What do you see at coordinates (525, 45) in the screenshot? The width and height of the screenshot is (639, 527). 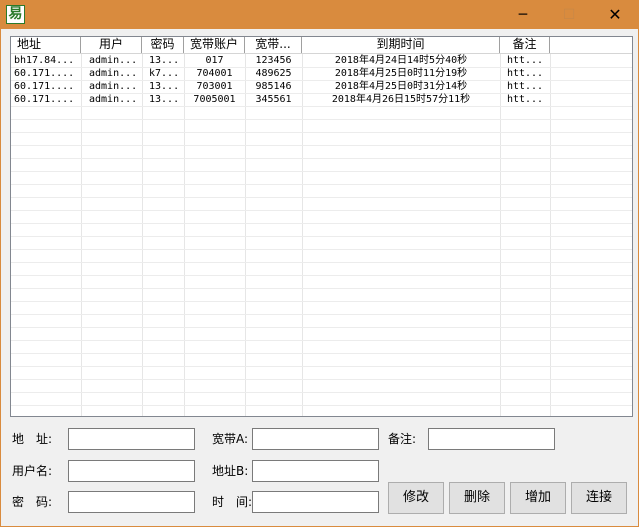 I see `column-header-remark: 备注` at bounding box center [525, 45].